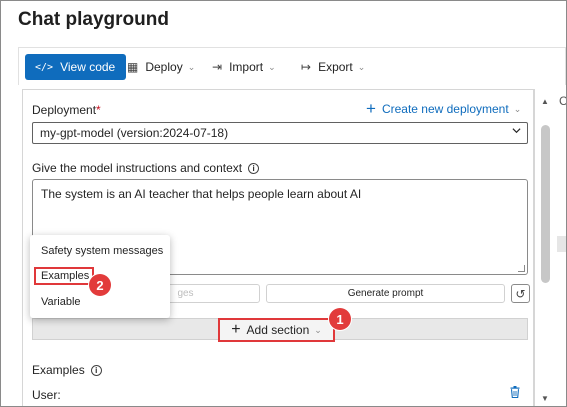 The image size is (567, 407). What do you see at coordinates (133, 67) in the screenshot?
I see `cube-icon: ▦` at bounding box center [133, 67].